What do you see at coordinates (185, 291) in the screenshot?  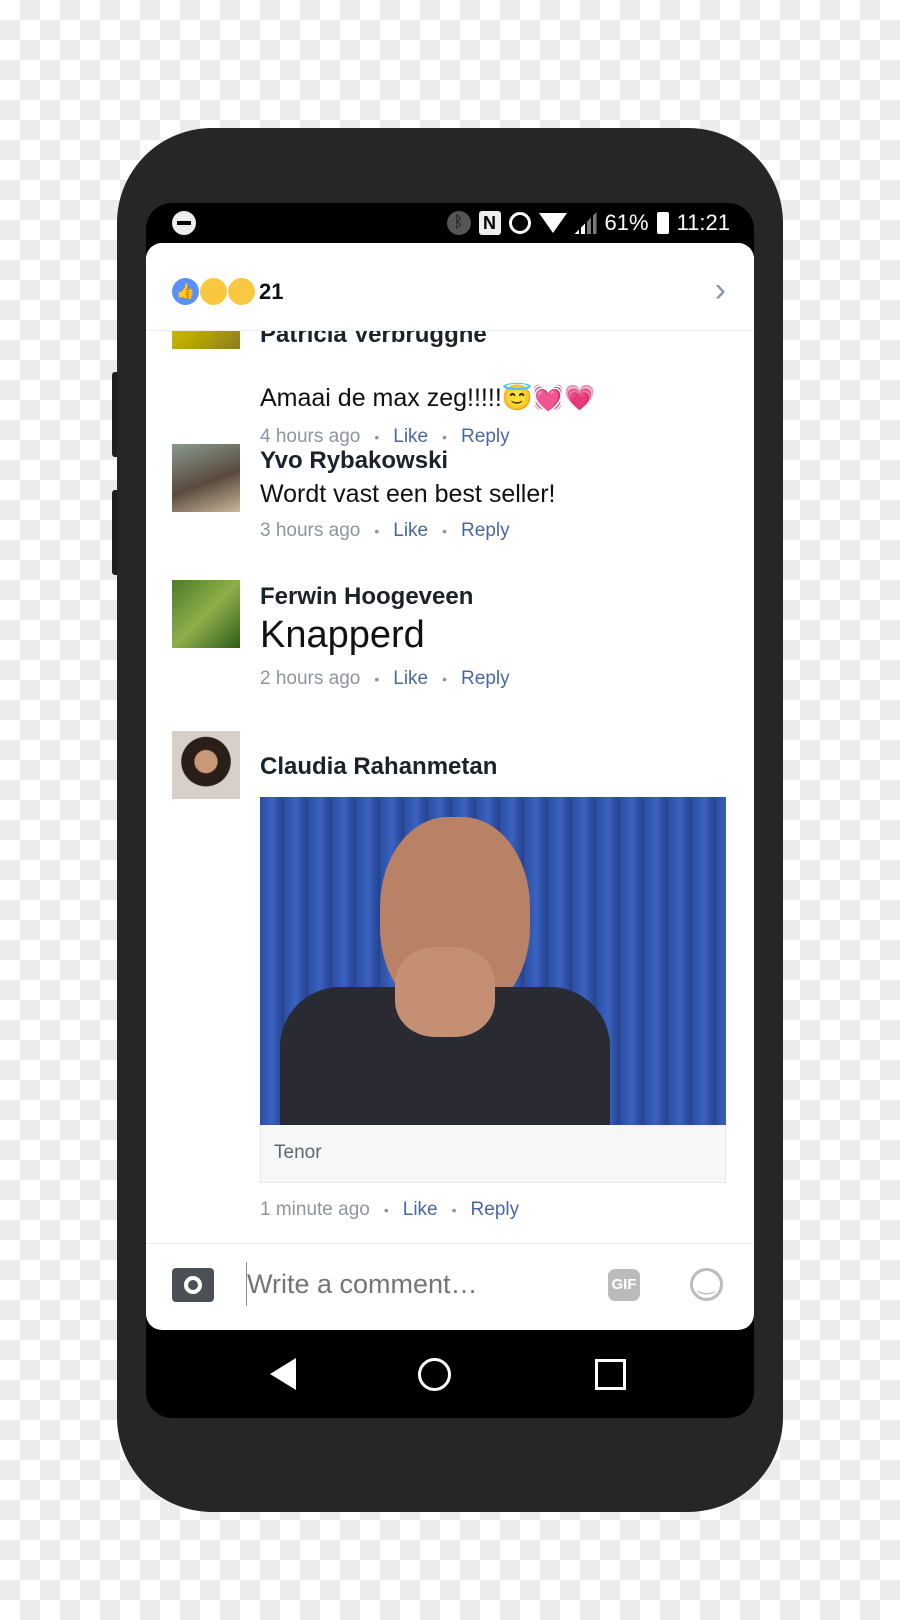 I see `like-reaction-icon: 👍` at bounding box center [185, 291].